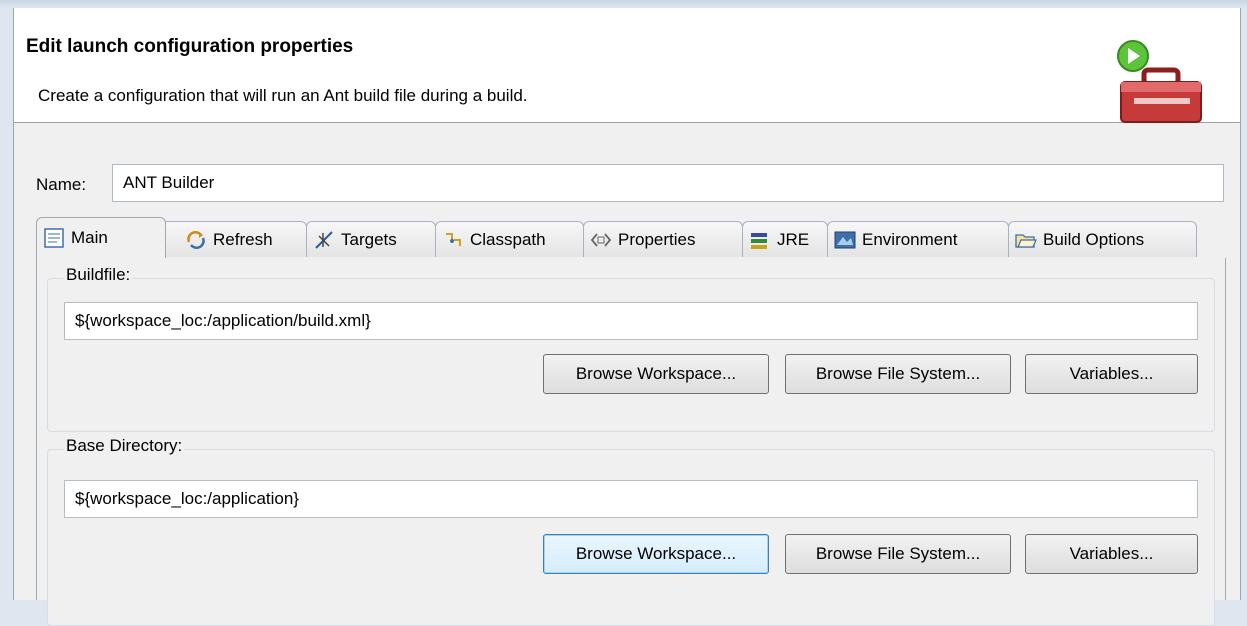  What do you see at coordinates (1026, 240) in the screenshot?
I see `folder-icon` at bounding box center [1026, 240].